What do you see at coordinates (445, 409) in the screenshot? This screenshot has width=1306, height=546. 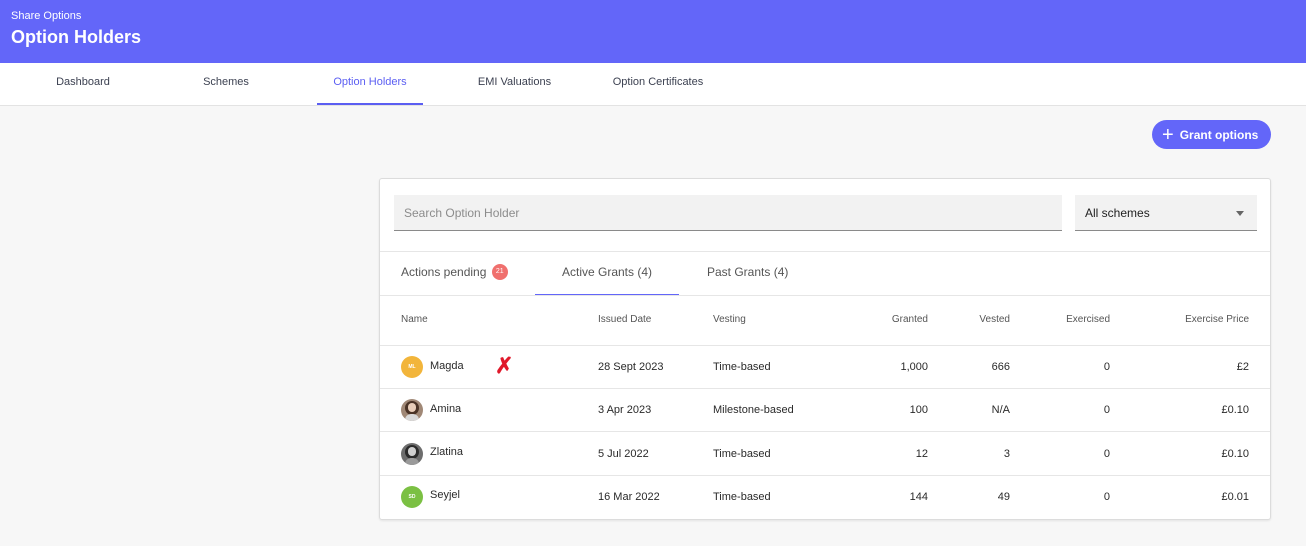 I see `holder-name: Amina` at bounding box center [445, 409].